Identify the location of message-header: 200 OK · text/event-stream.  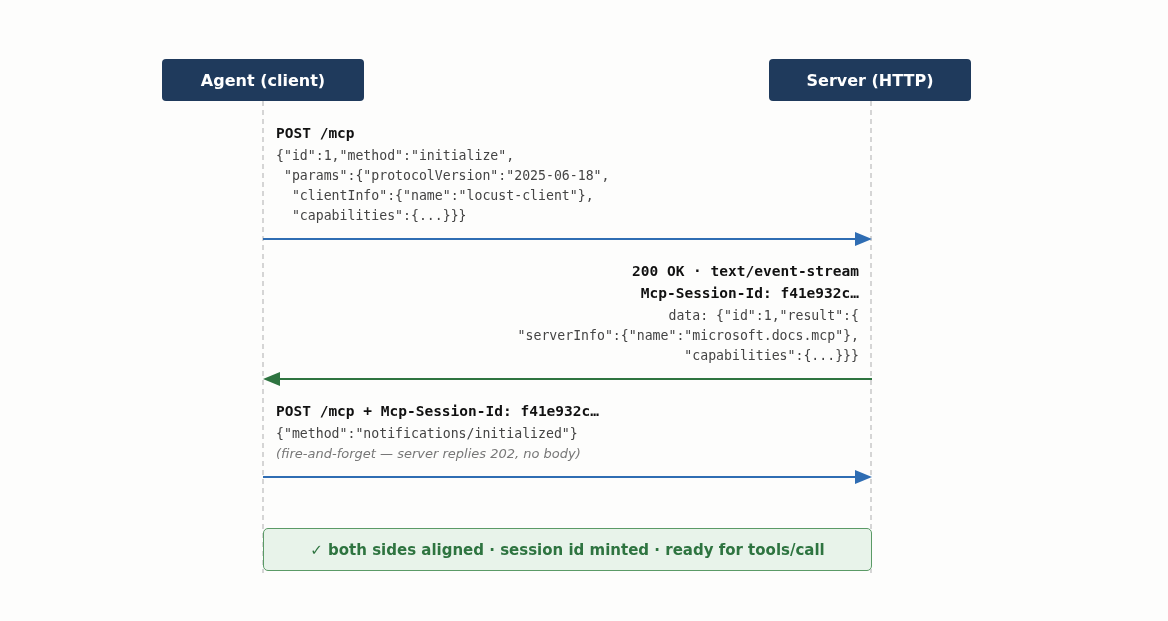
(745, 271).